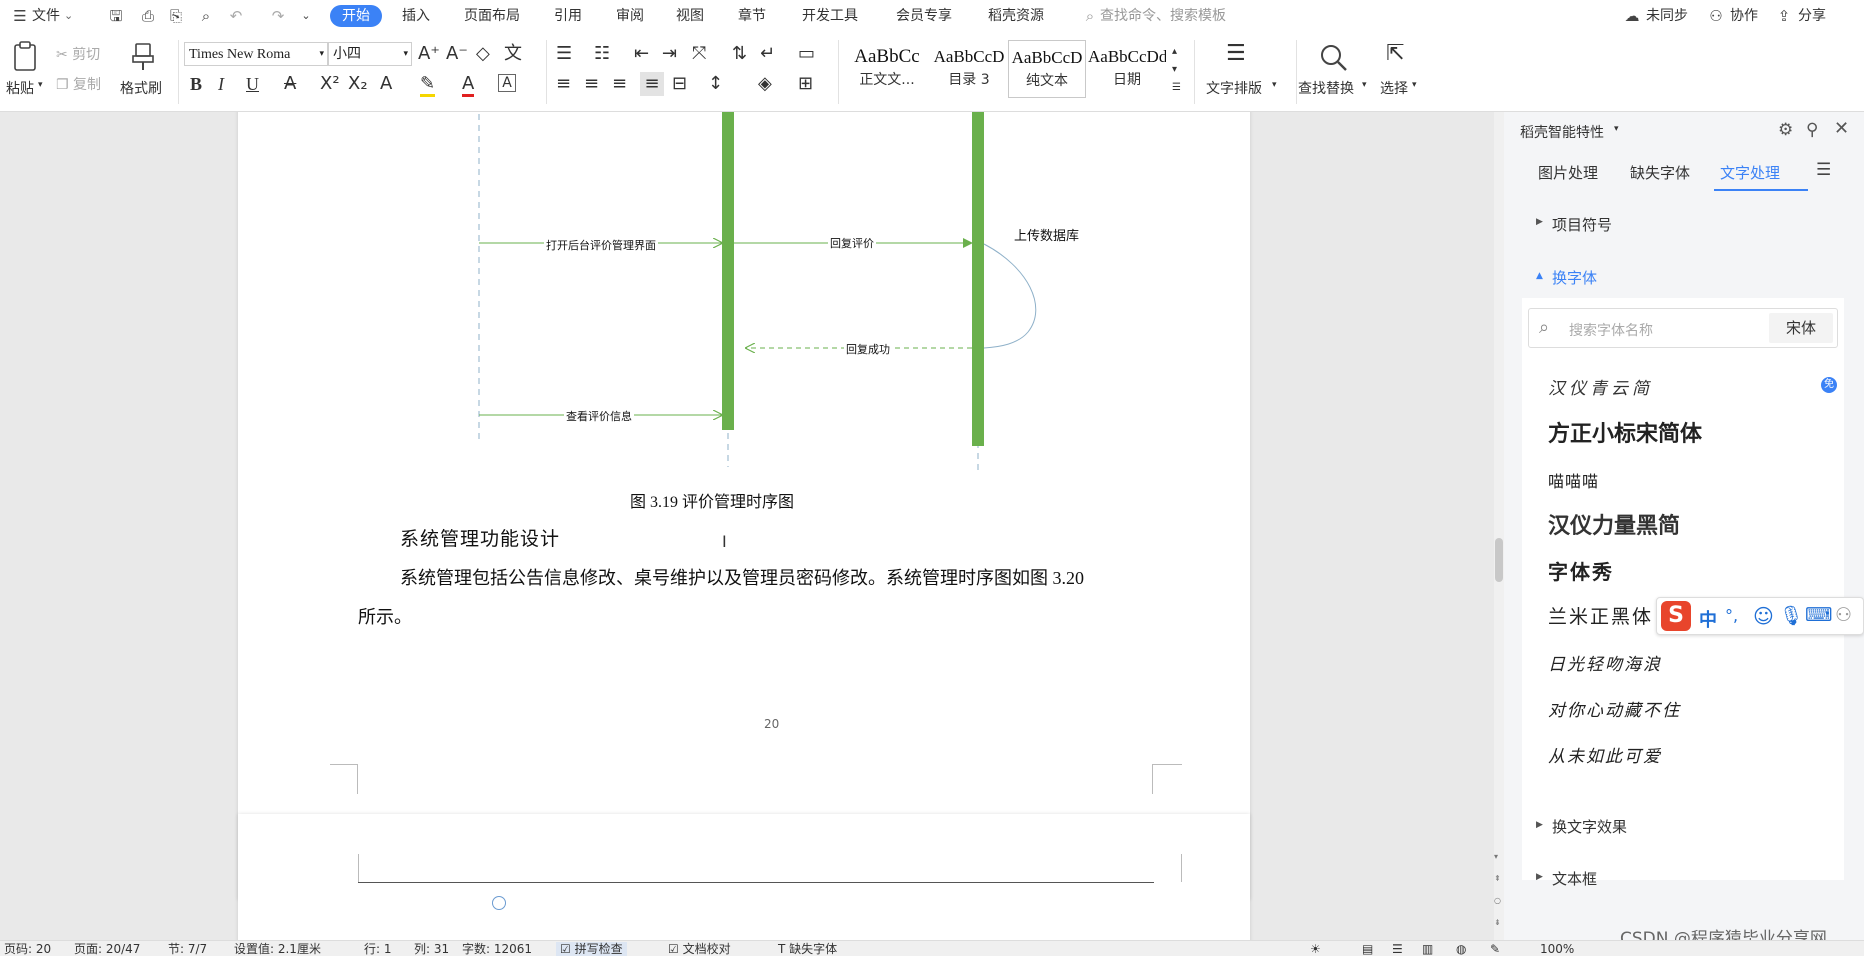 The image size is (1864, 956). Describe the element at coordinates (1427, 949) in the screenshot. I see `reading-view-icon: ▥` at that location.